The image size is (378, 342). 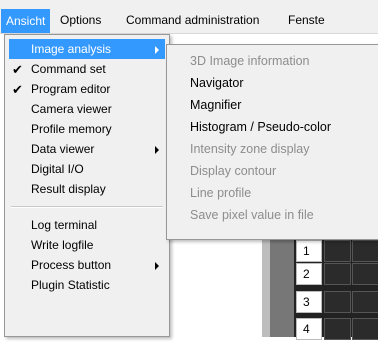 I want to click on menu-item-command-set: ✔ Command set, so click(x=87, y=69).